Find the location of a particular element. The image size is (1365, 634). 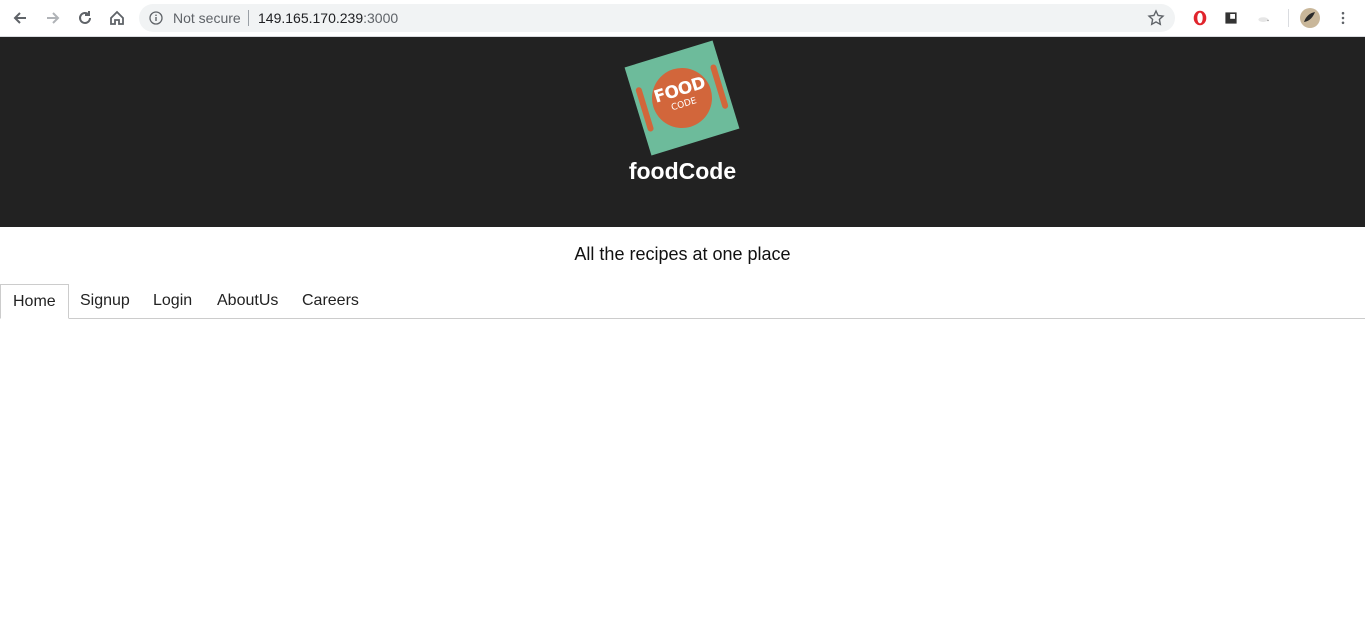

url-port: :3000 is located at coordinates (381, 18).